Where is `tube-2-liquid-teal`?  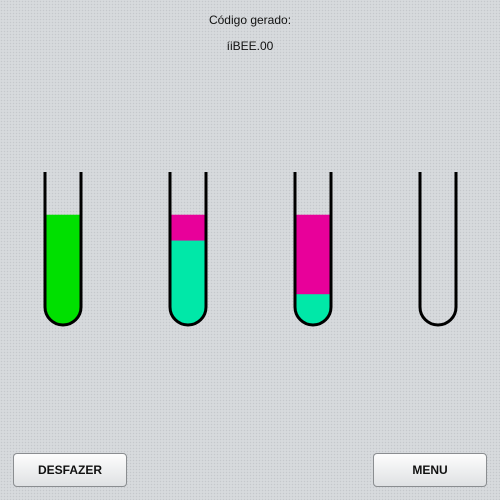
tube-2-liquid-teal is located at coordinates (188, 282).